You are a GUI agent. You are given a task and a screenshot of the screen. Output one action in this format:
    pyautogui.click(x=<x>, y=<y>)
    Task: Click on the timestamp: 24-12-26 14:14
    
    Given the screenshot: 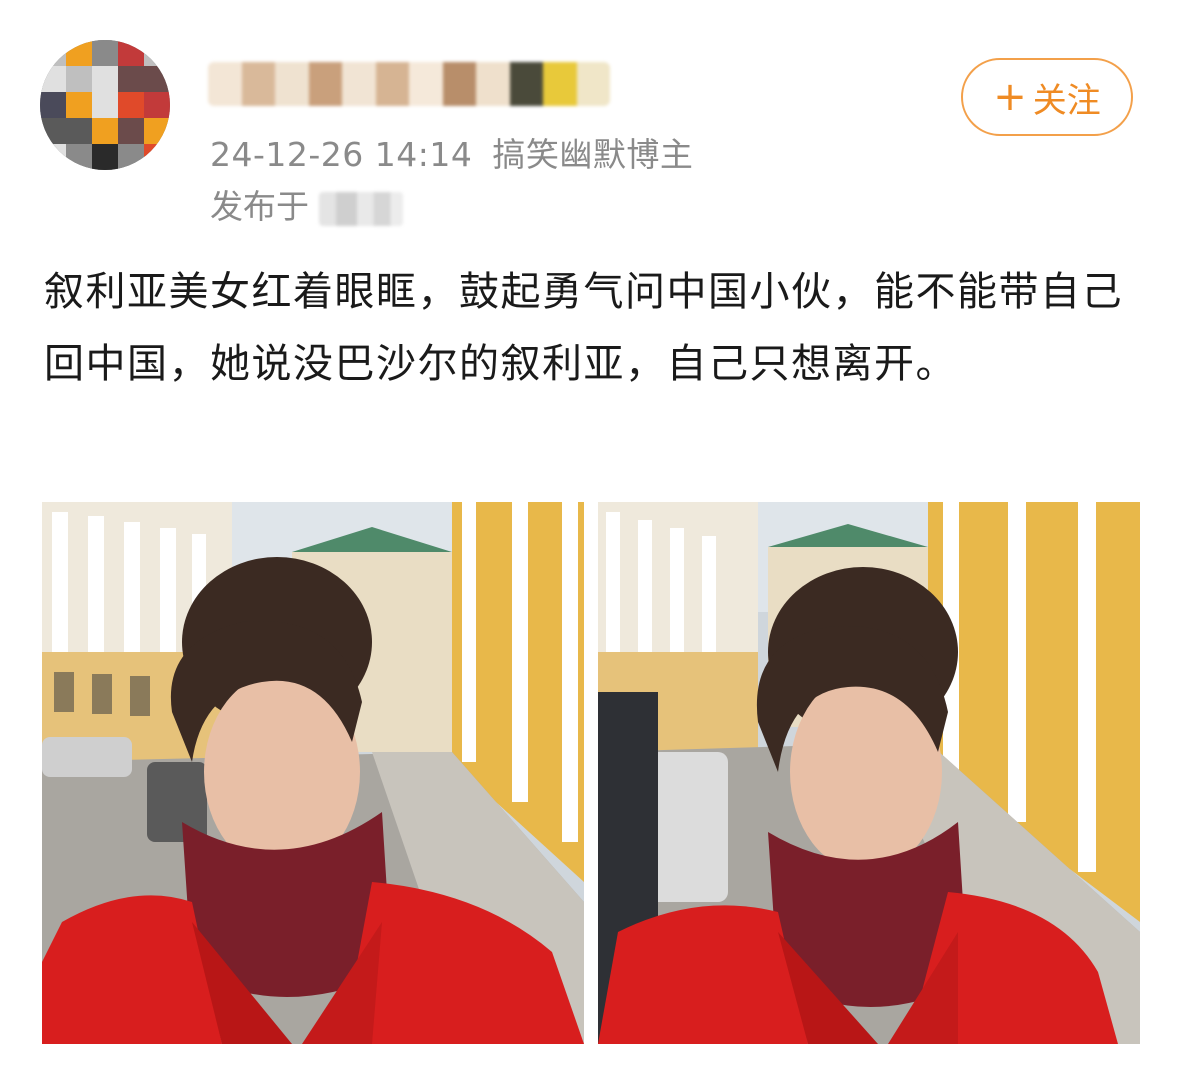 What is the action you would take?
    pyautogui.click(x=341, y=154)
    